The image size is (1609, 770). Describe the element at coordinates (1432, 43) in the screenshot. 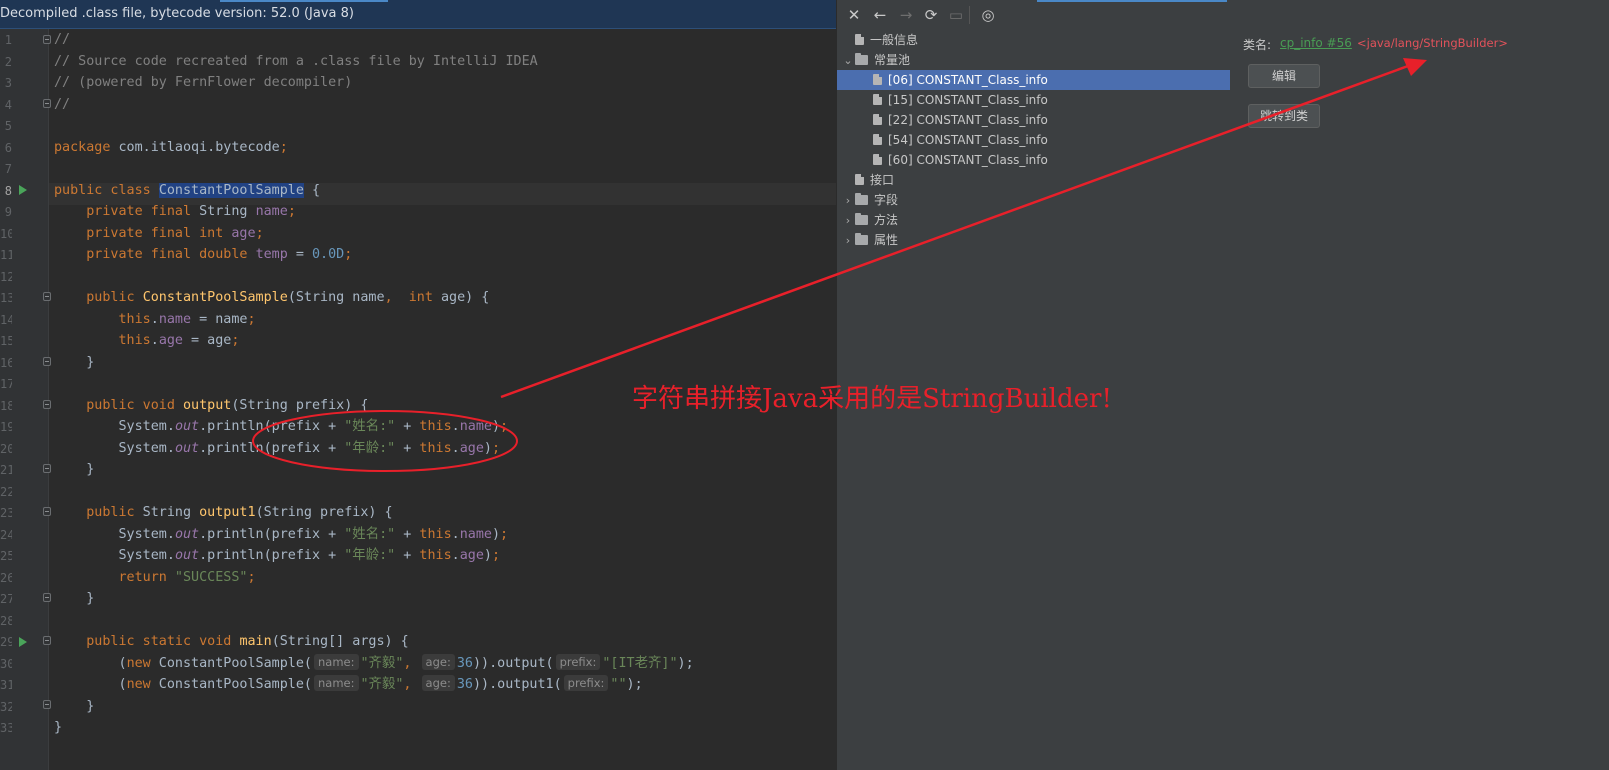

I see `class-name-value: <java/lang/StringBuilder>` at that location.